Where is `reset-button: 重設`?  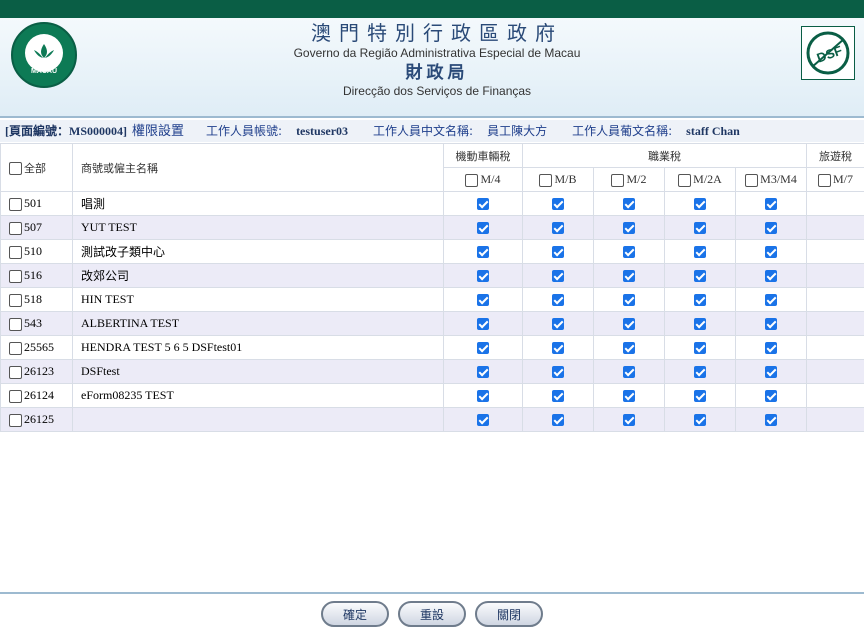 reset-button: 重設 is located at coordinates (432, 614).